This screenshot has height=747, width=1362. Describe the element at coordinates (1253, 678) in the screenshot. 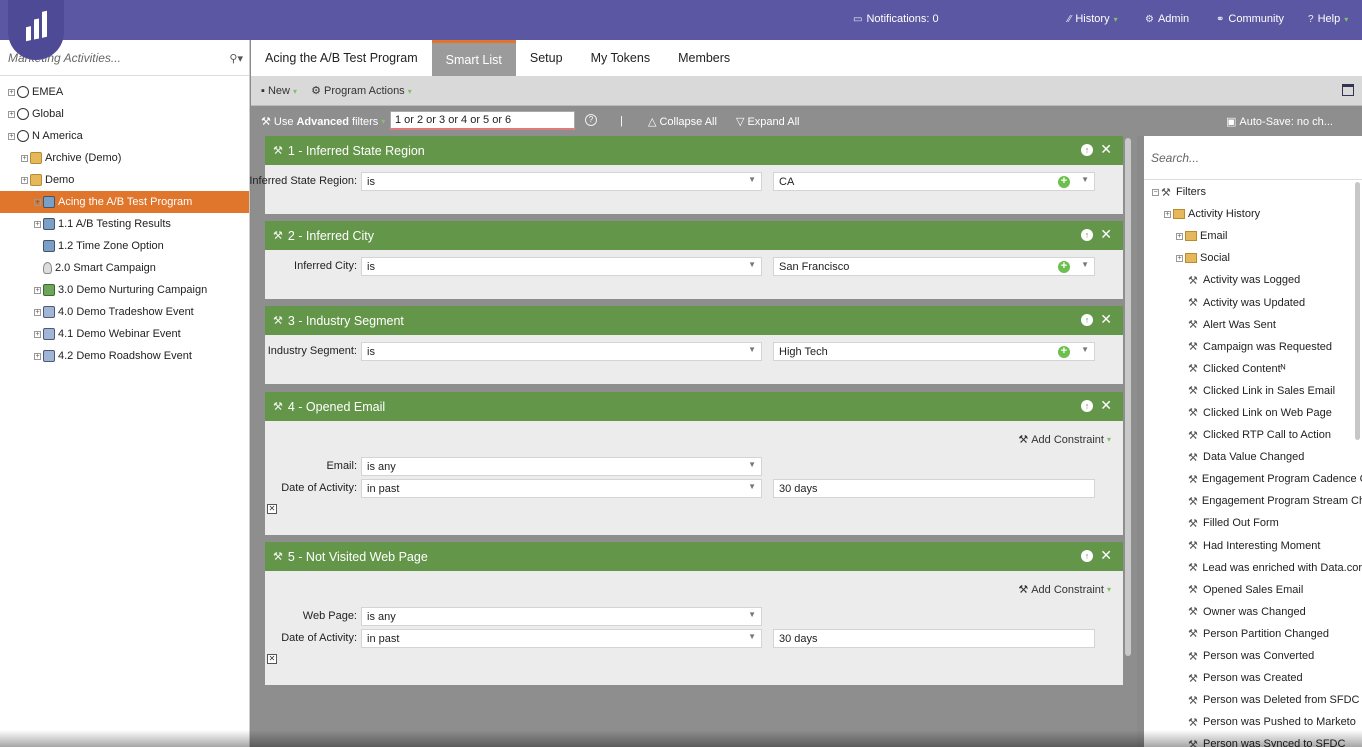

I see `filter-item: ⚒ Person was Created` at that location.